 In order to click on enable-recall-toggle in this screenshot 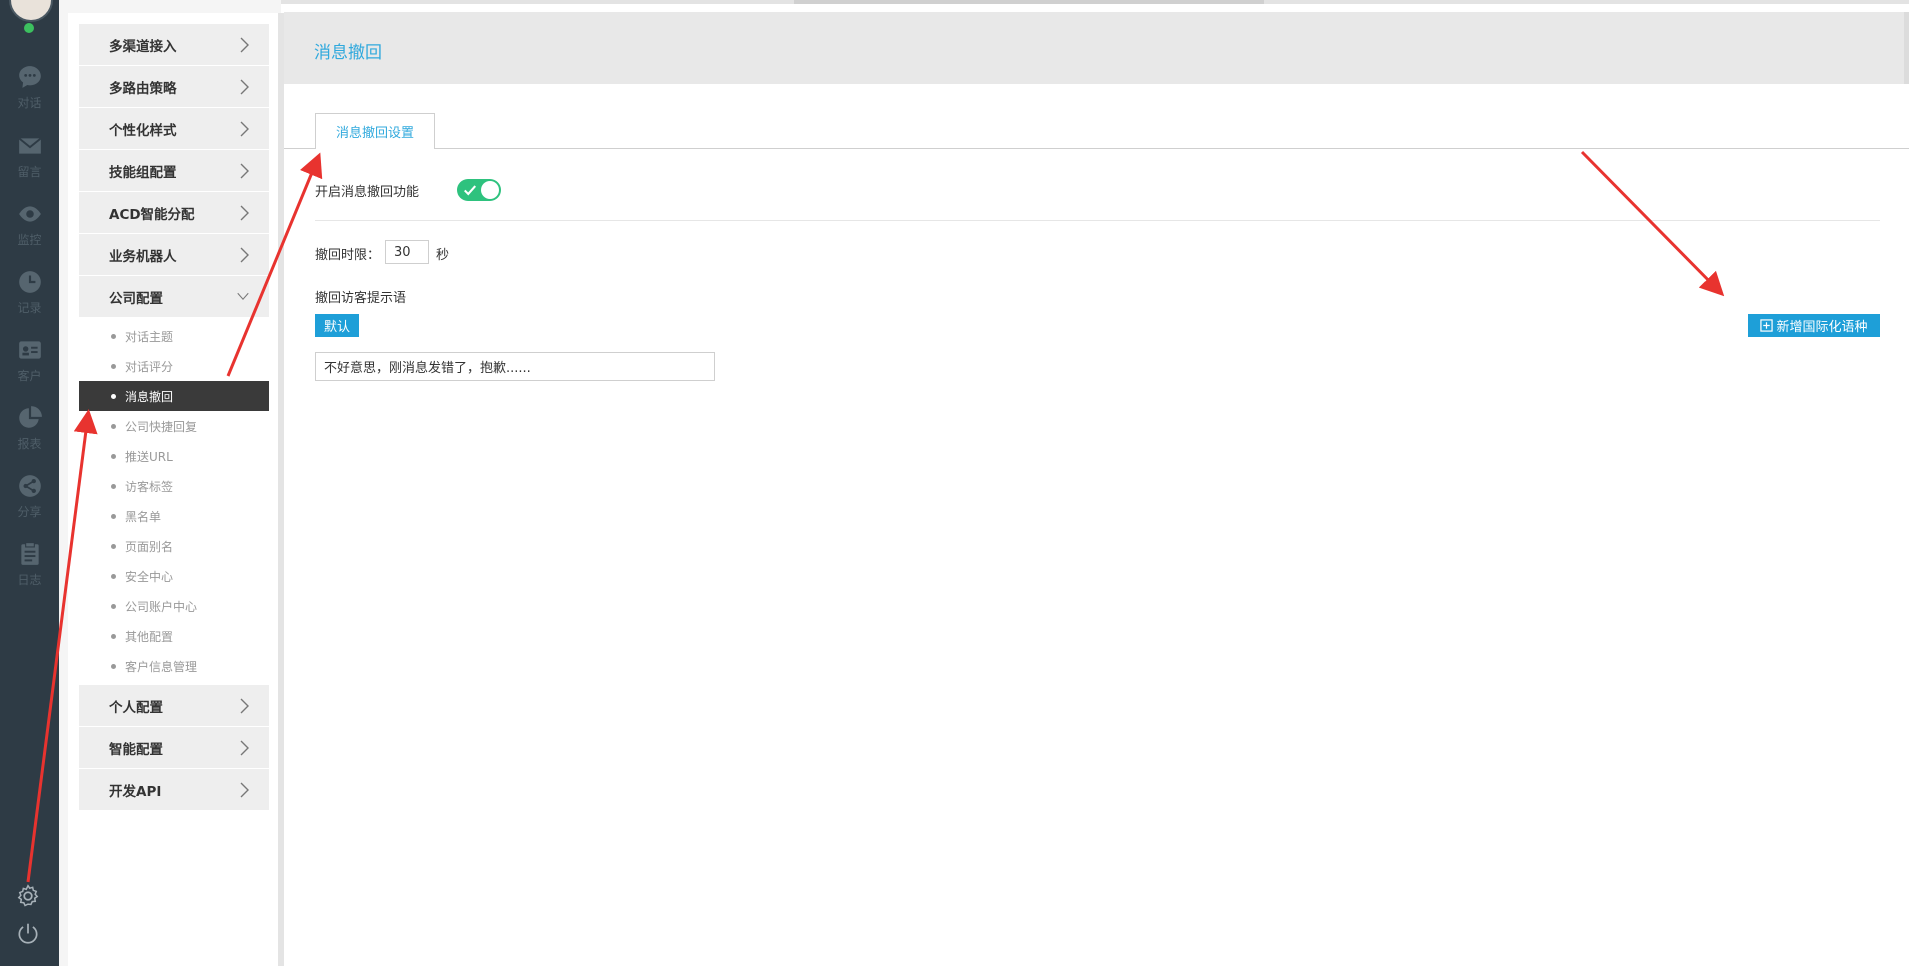, I will do `click(479, 190)`.